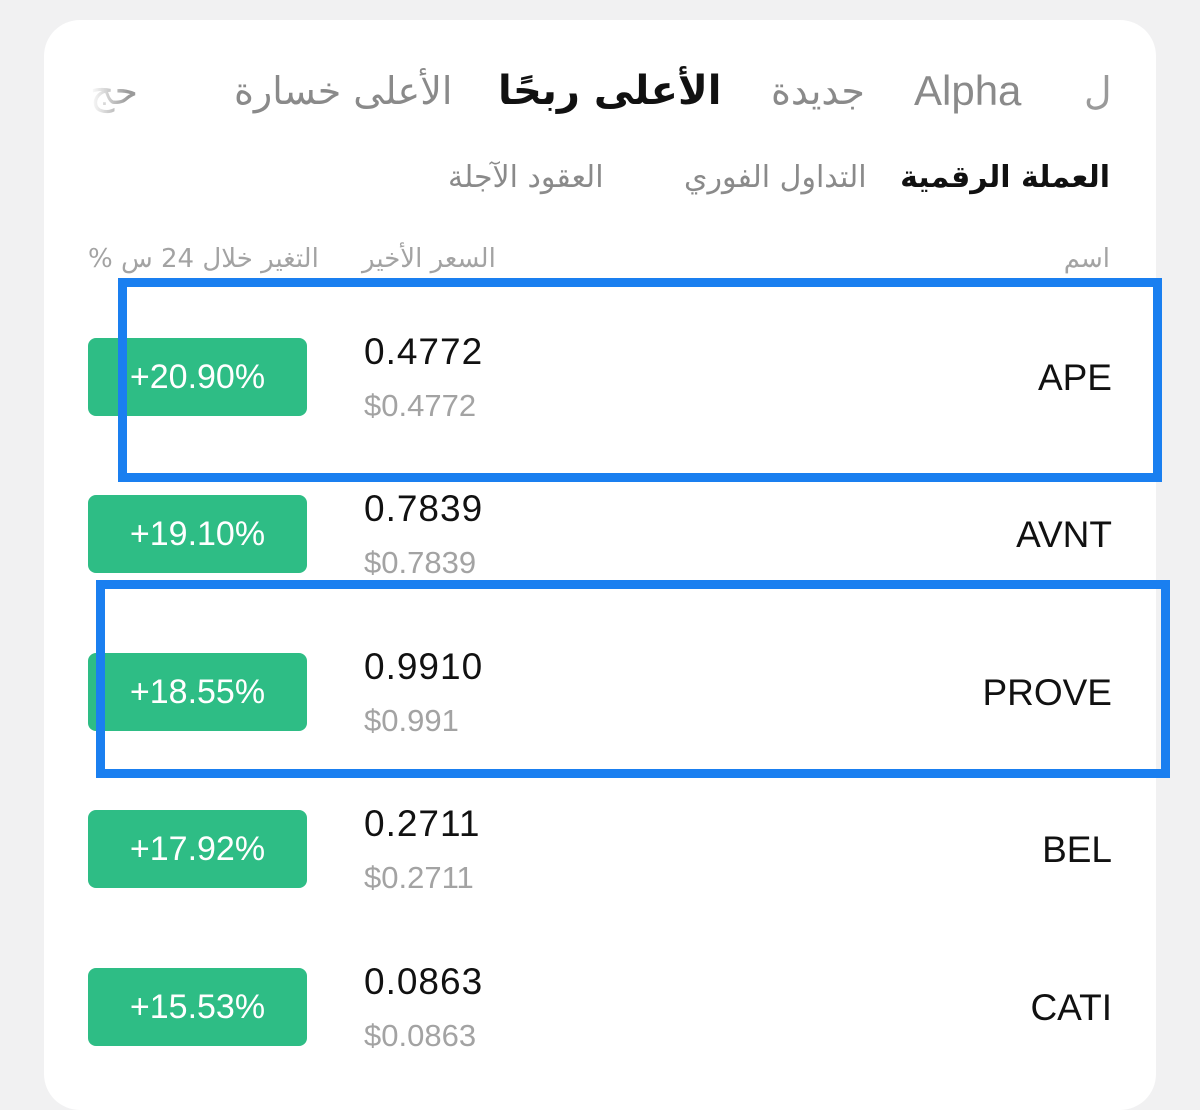 This screenshot has height=1110, width=1200. What do you see at coordinates (197, 1007) in the screenshot?
I see `change-badge: +15.53%` at bounding box center [197, 1007].